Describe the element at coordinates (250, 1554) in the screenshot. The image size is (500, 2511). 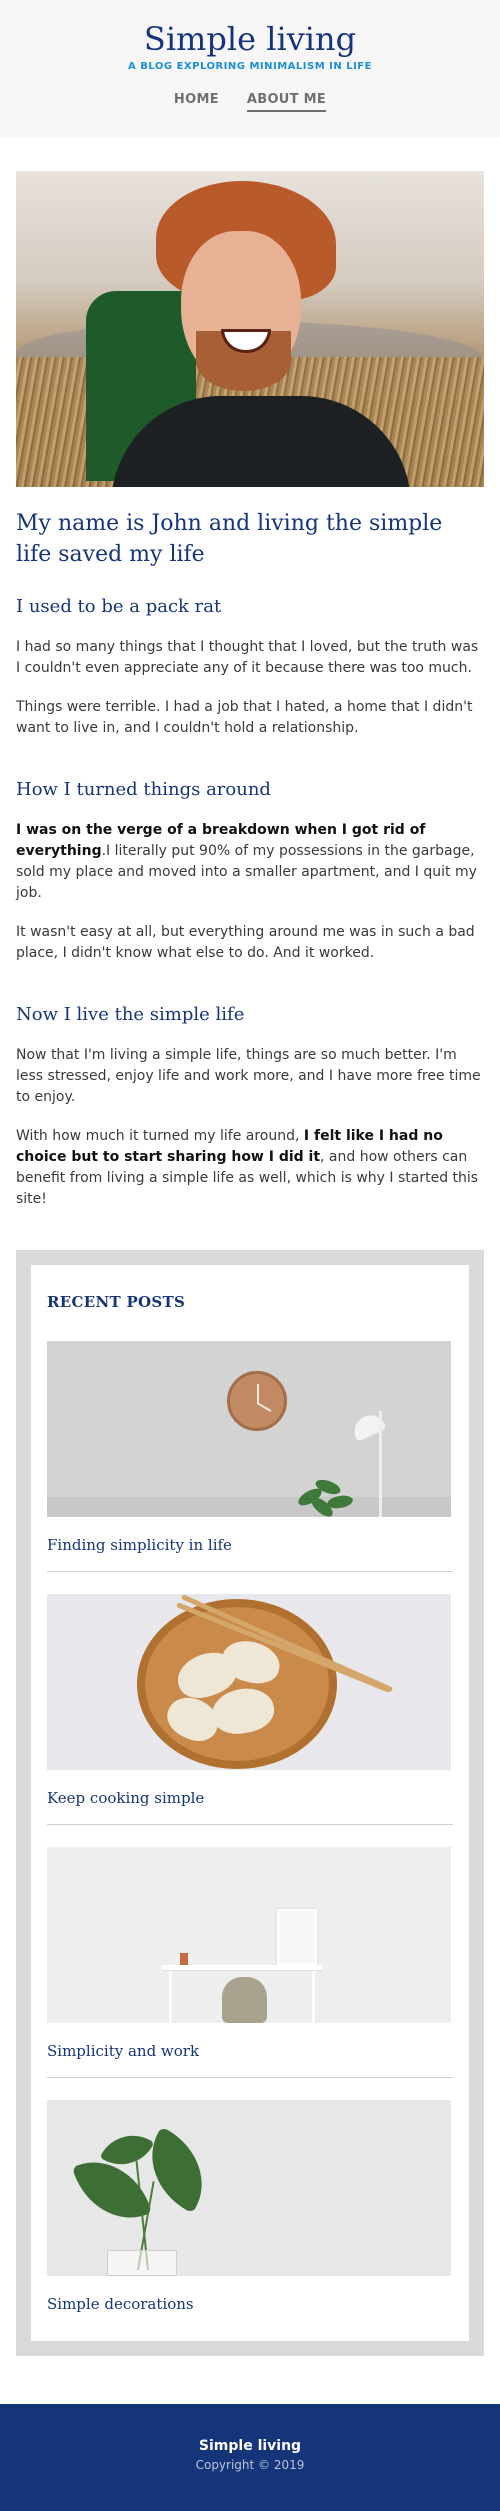
I see `post-link: Finding simplicity in life` at that location.